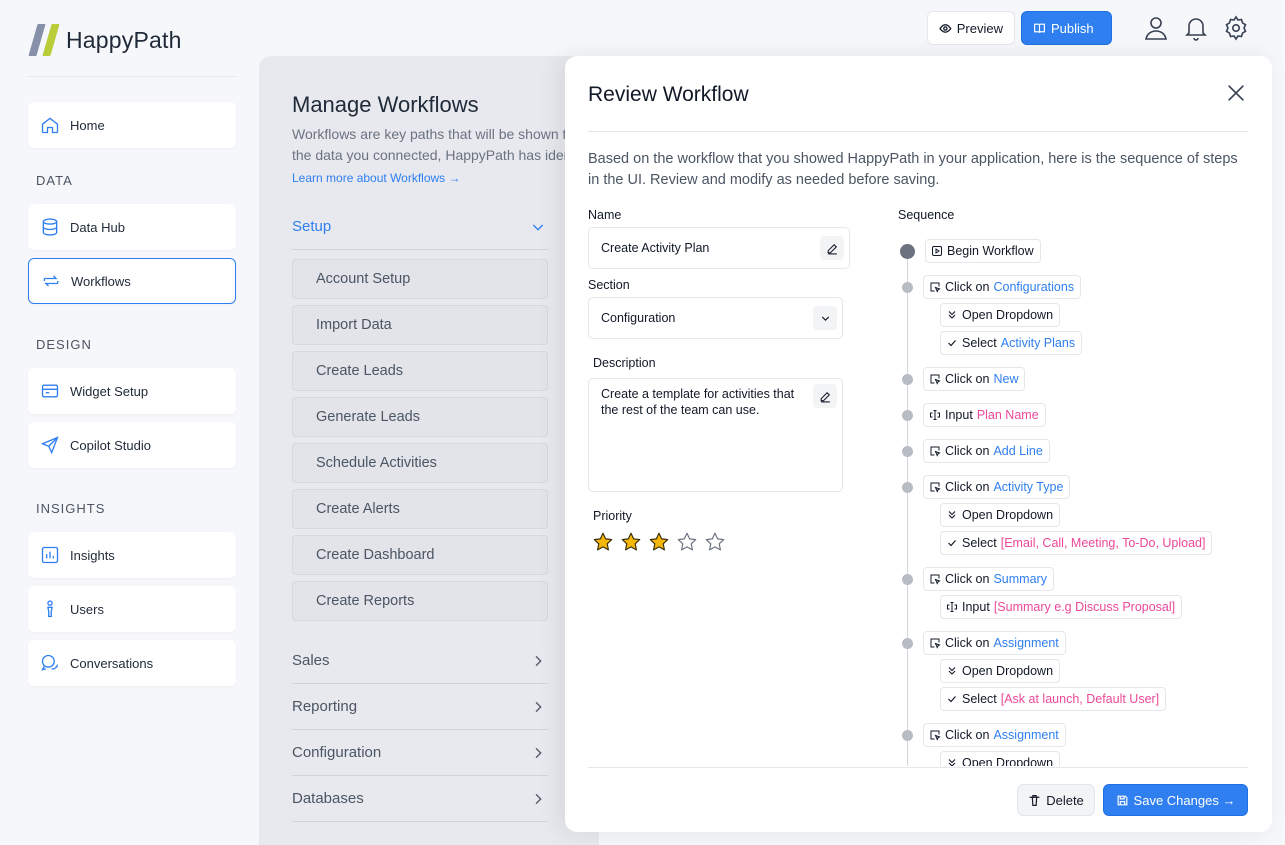 The height and width of the screenshot is (845, 1285). What do you see at coordinates (420, 799) in the screenshot?
I see `group-databases: Databases` at bounding box center [420, 799].